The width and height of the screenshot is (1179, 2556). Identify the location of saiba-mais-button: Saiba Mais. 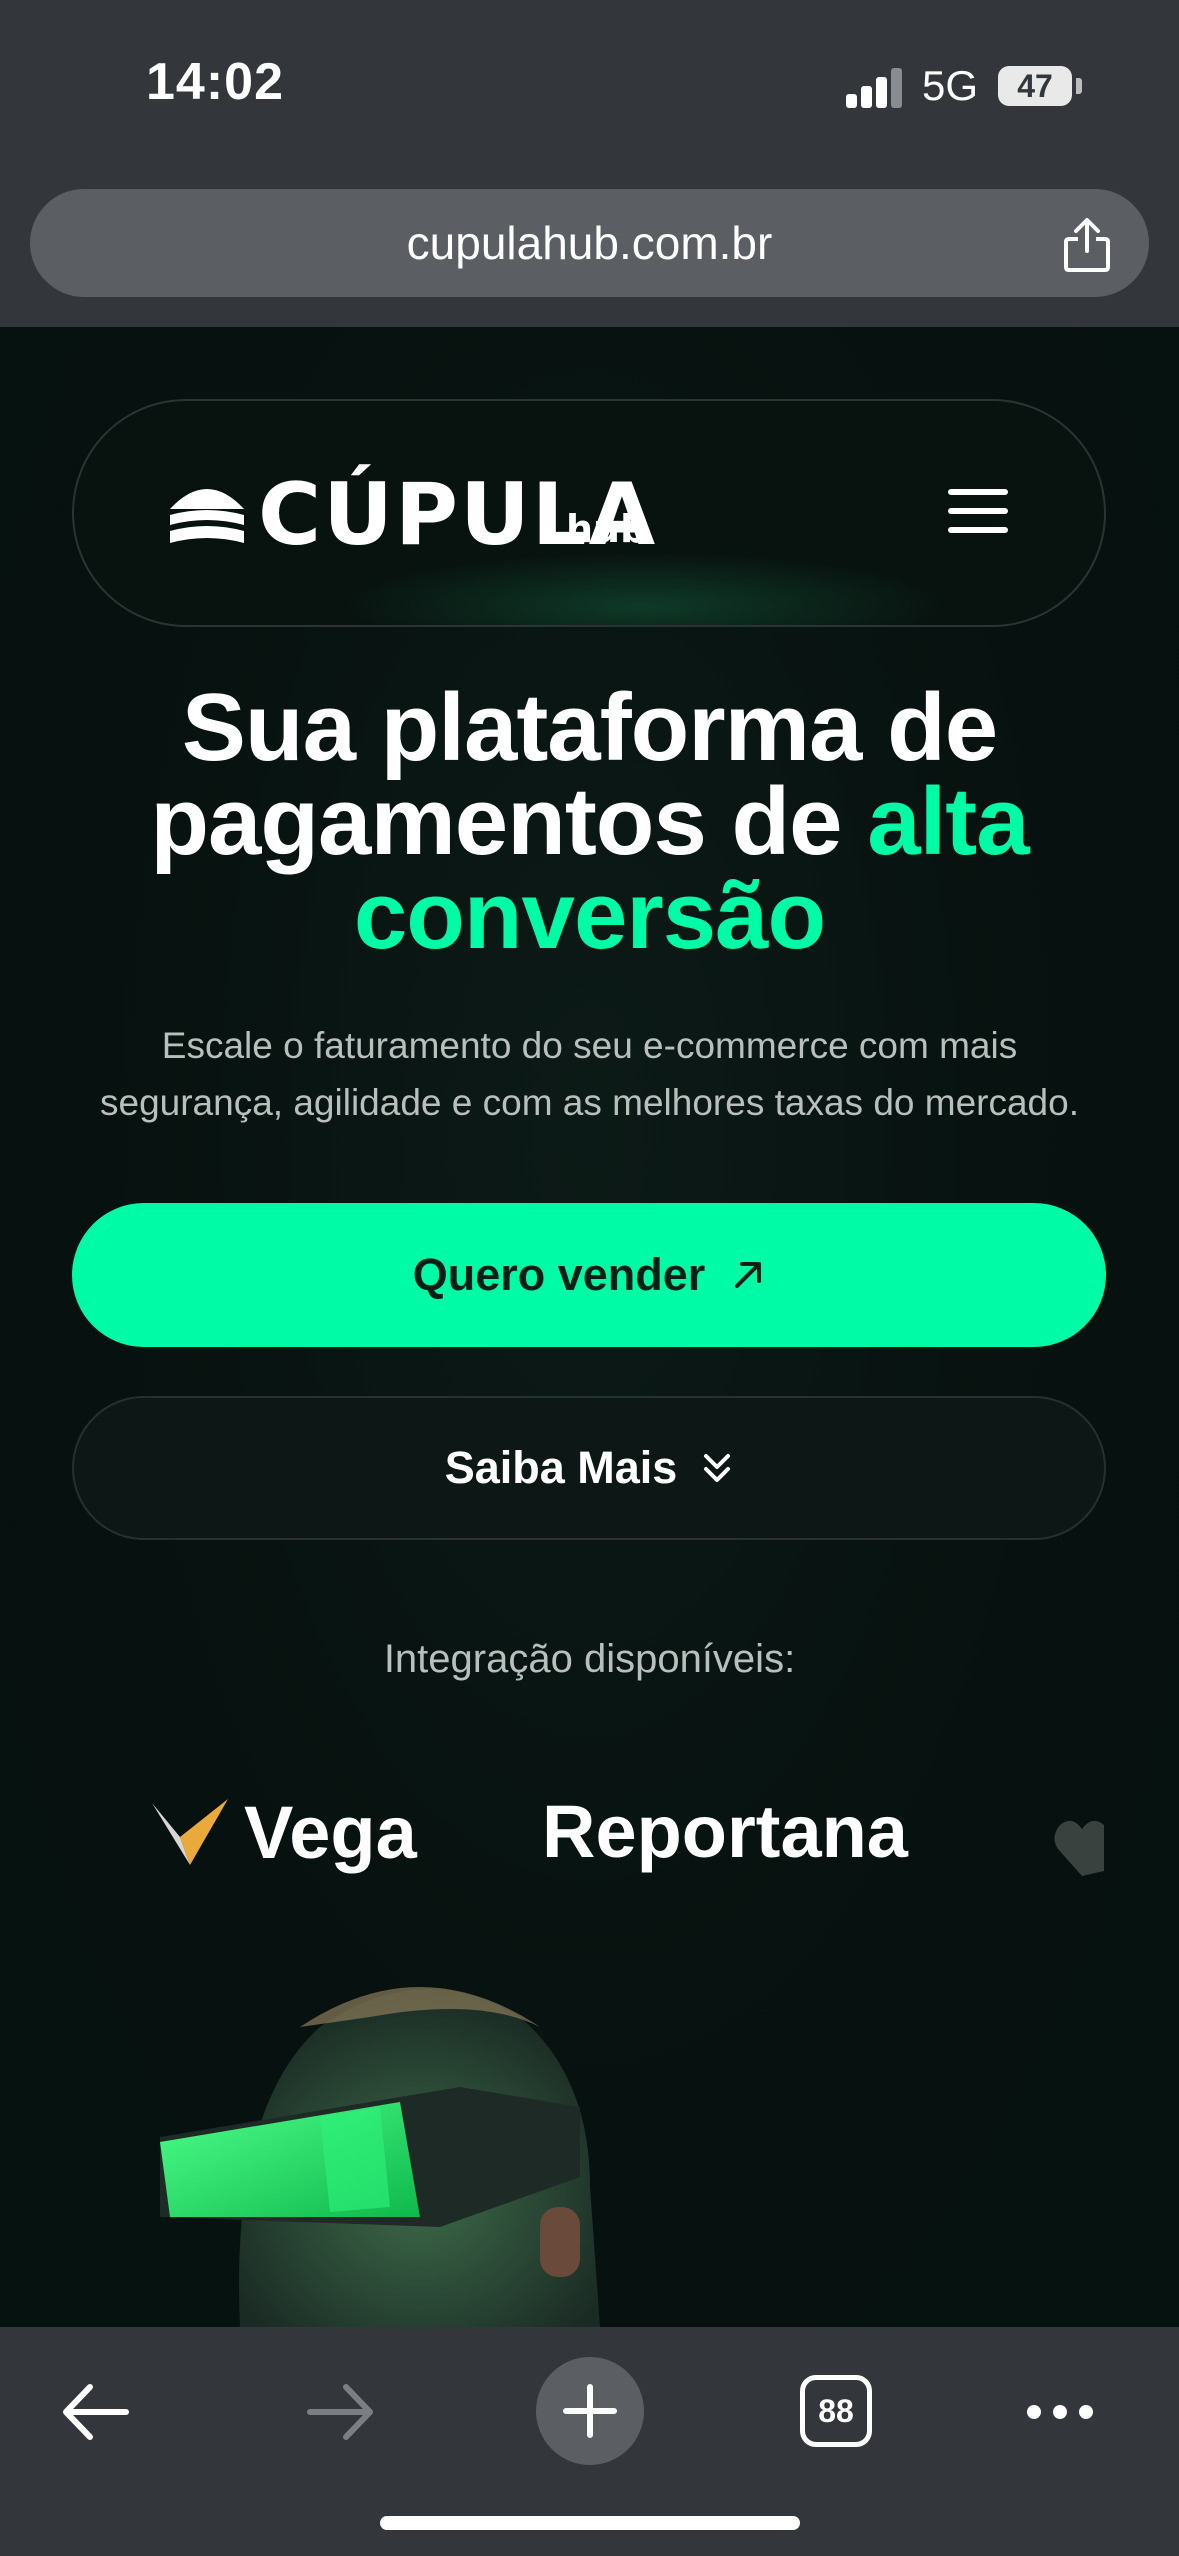
(589, 1468).